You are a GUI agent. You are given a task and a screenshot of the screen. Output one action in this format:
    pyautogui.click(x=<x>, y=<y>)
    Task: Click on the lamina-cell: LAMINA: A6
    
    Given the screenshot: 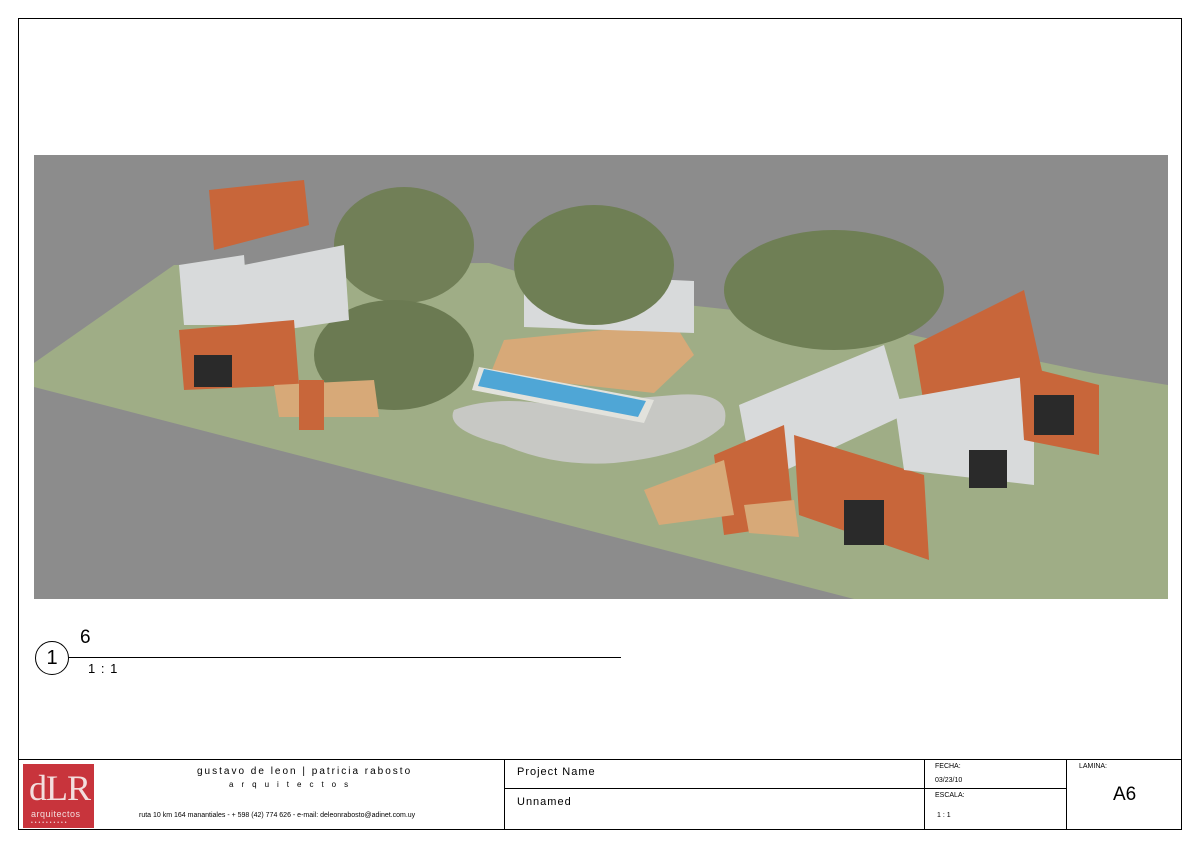 What is the action you would take?
    pyautogui.click(x=1124, y=795)
    